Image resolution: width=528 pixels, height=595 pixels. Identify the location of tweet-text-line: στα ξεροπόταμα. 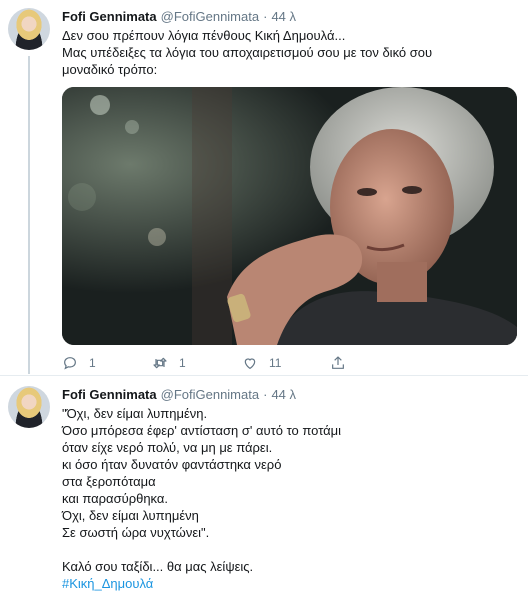
(109, 481).